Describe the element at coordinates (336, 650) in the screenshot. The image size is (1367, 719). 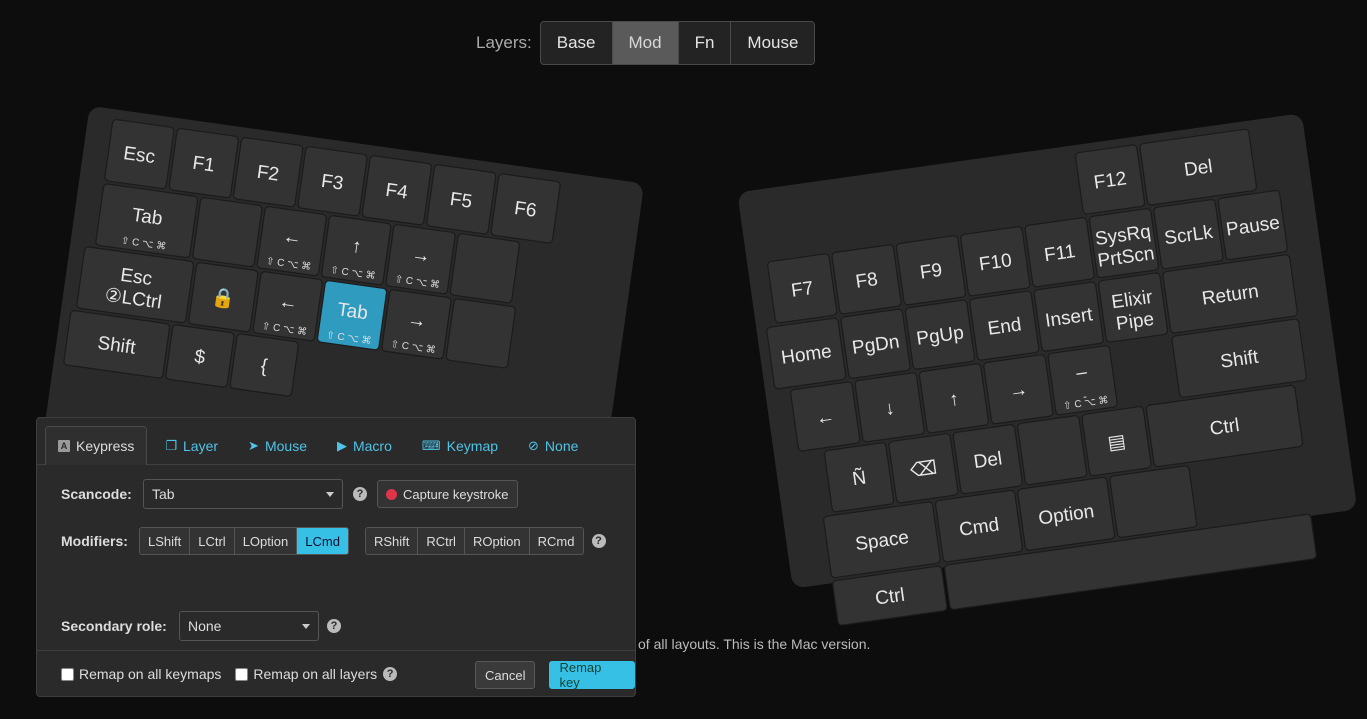
I see `dialog-divider` at that location.